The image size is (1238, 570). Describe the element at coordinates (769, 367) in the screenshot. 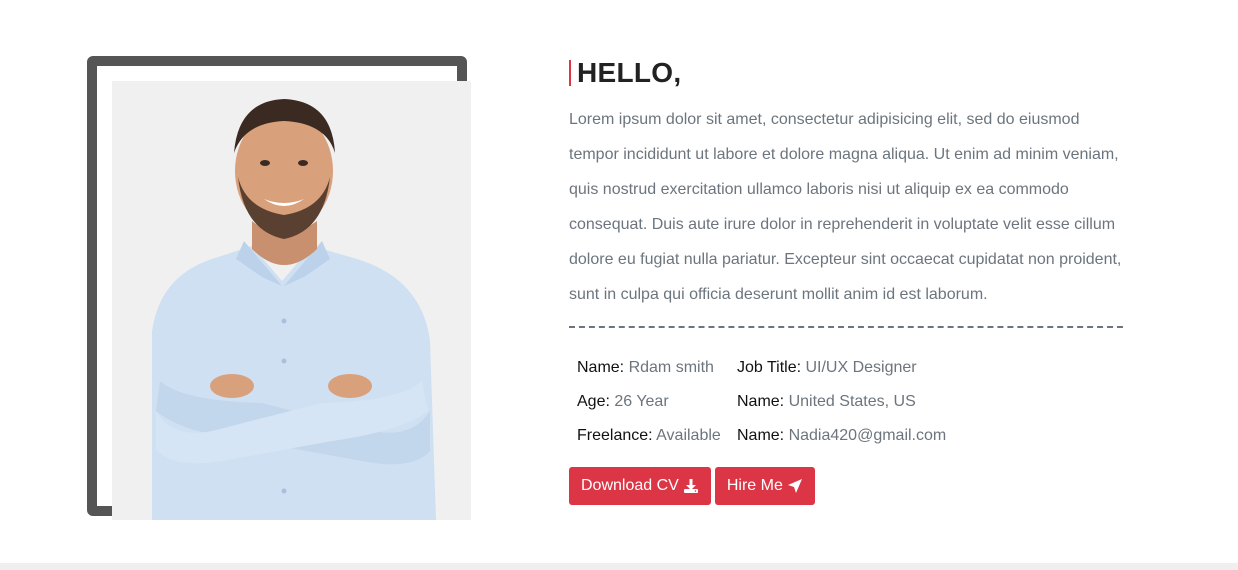

I see `info-label: Job Title:` at that location.